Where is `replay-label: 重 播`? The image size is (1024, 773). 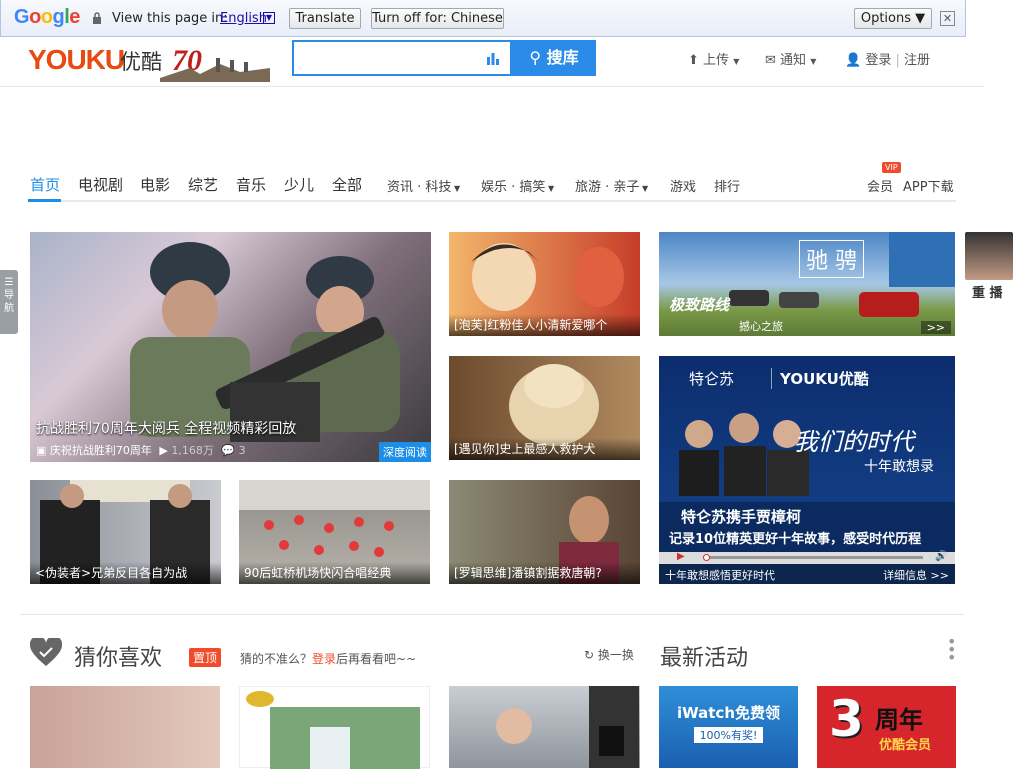
replay-label: 重 播 is located at coordinates (987, 291).